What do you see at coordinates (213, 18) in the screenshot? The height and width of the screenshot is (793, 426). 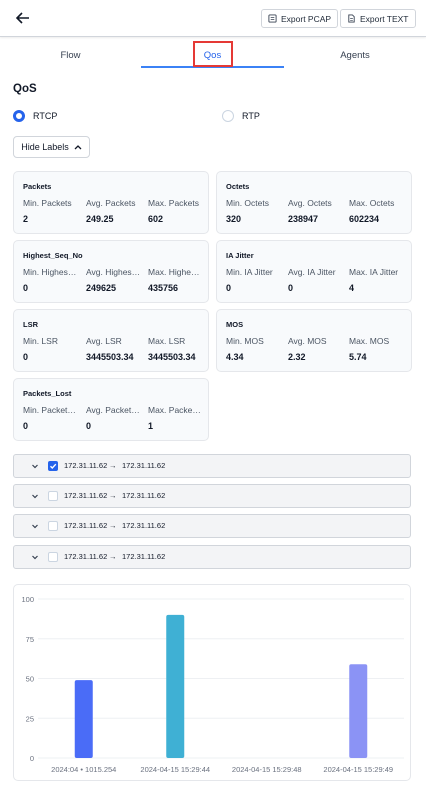 I see `top-bar: Export PCAP Export TEXT` at bounding box center [213, 18].